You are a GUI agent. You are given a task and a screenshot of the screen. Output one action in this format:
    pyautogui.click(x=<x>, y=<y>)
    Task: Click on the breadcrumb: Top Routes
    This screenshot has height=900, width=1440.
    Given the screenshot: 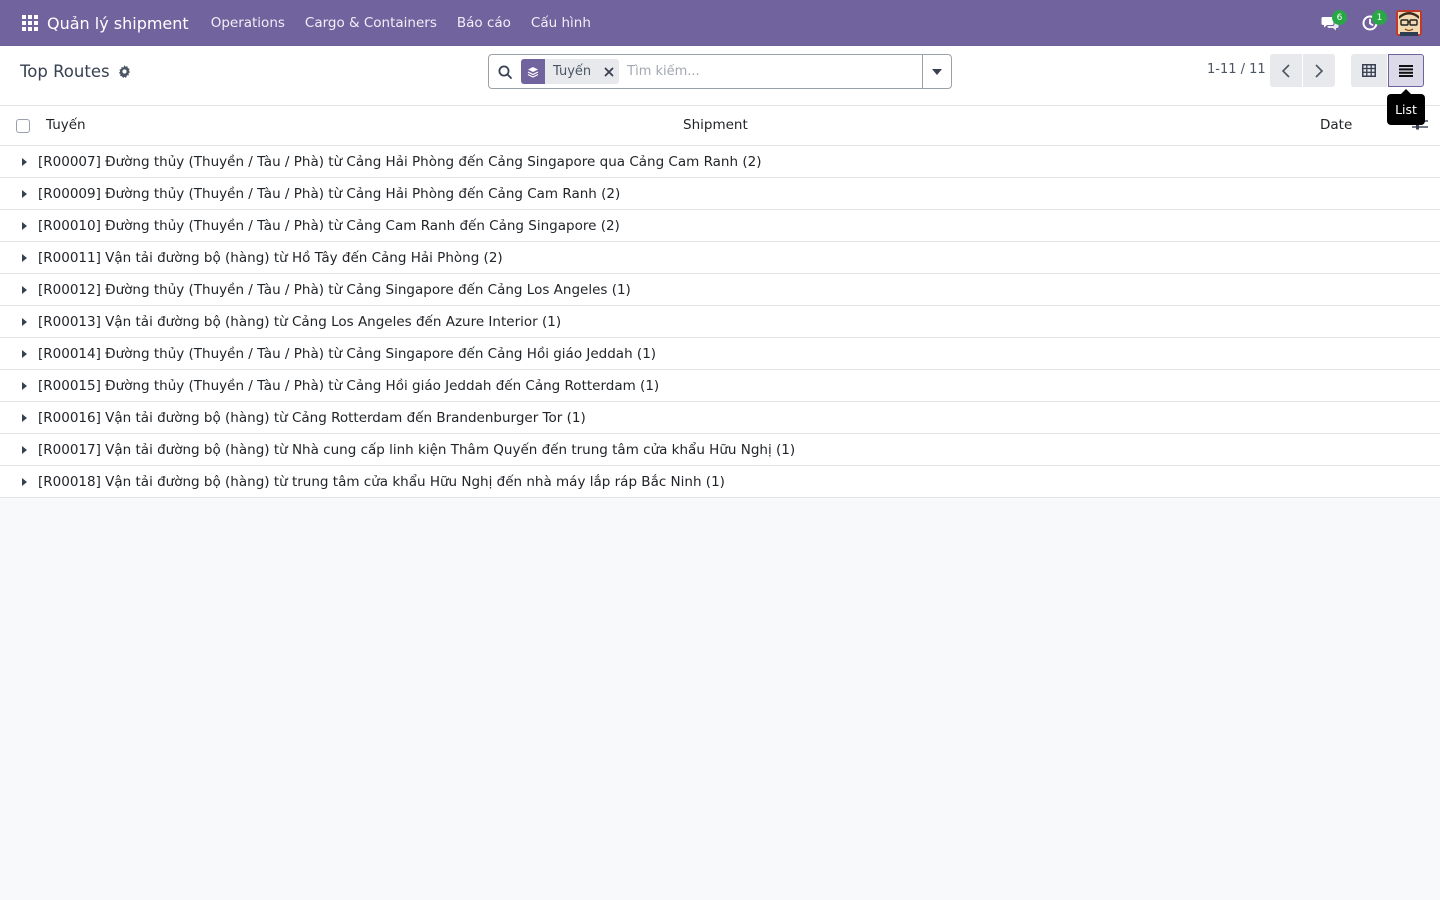 What is the action you would take?
    pyautogui.click(x=75, y=71)
    